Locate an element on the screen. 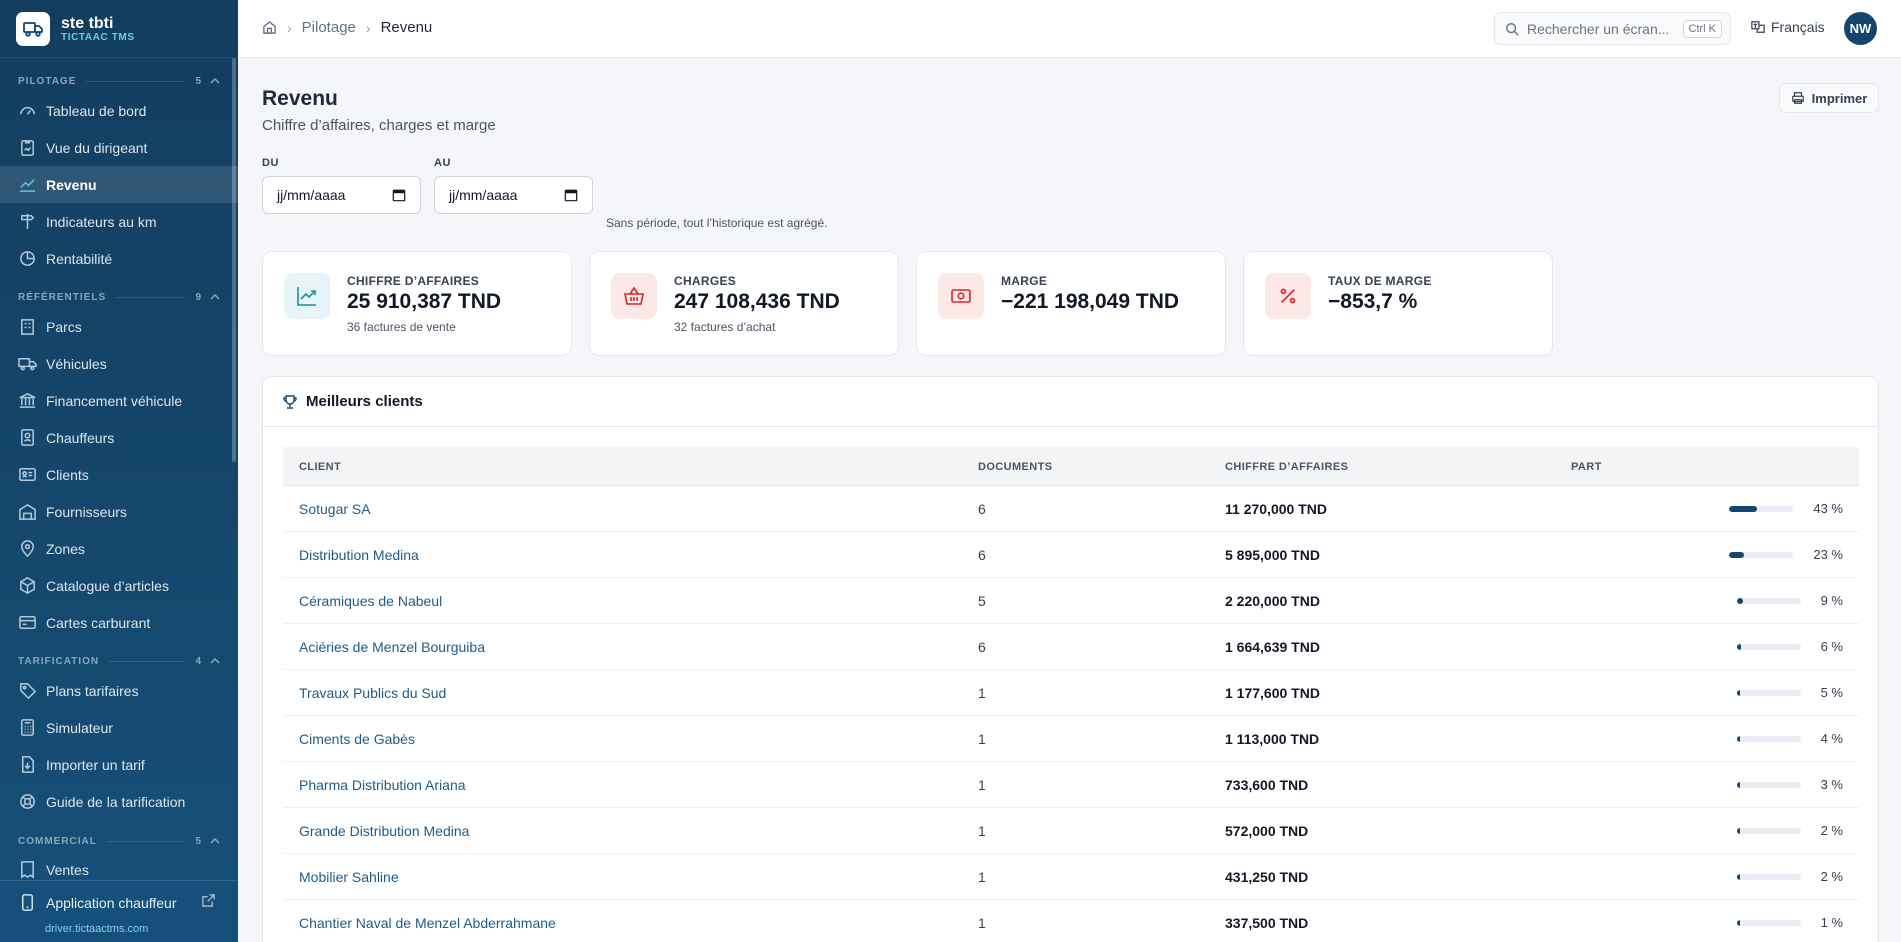  client-name-link: Sotugar SA is located at coordinates (335, 509).